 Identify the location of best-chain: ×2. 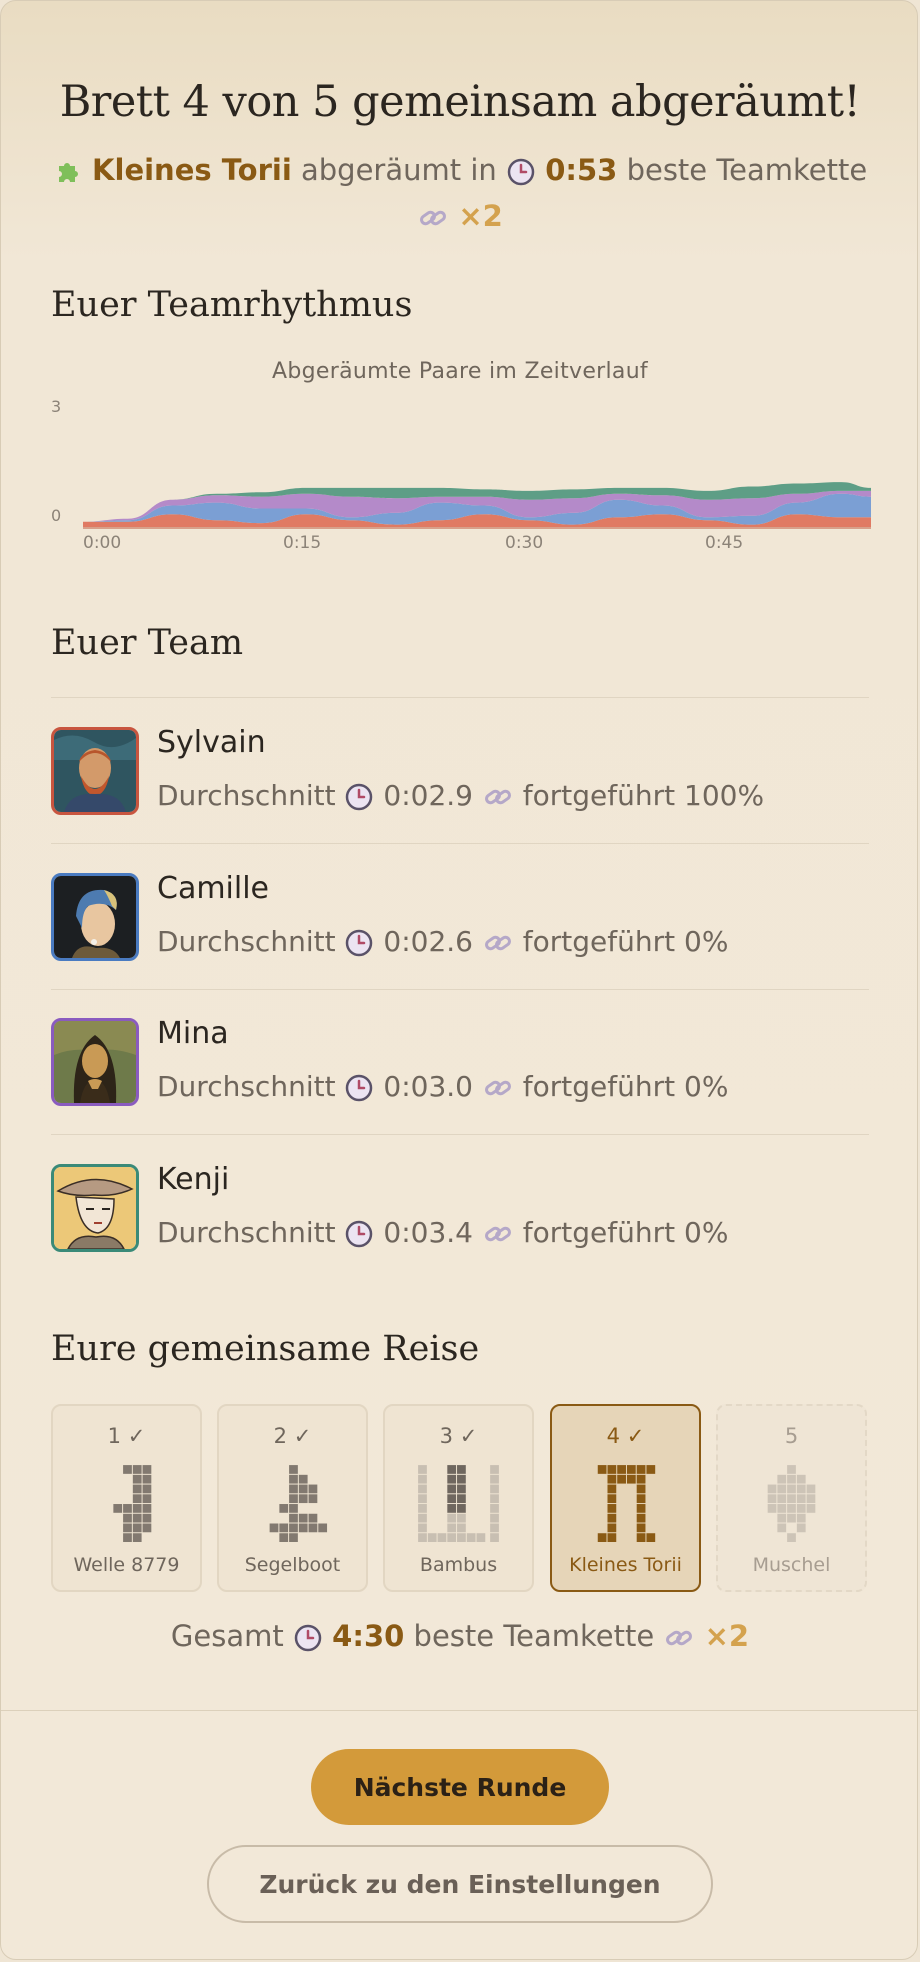
(459, 216).